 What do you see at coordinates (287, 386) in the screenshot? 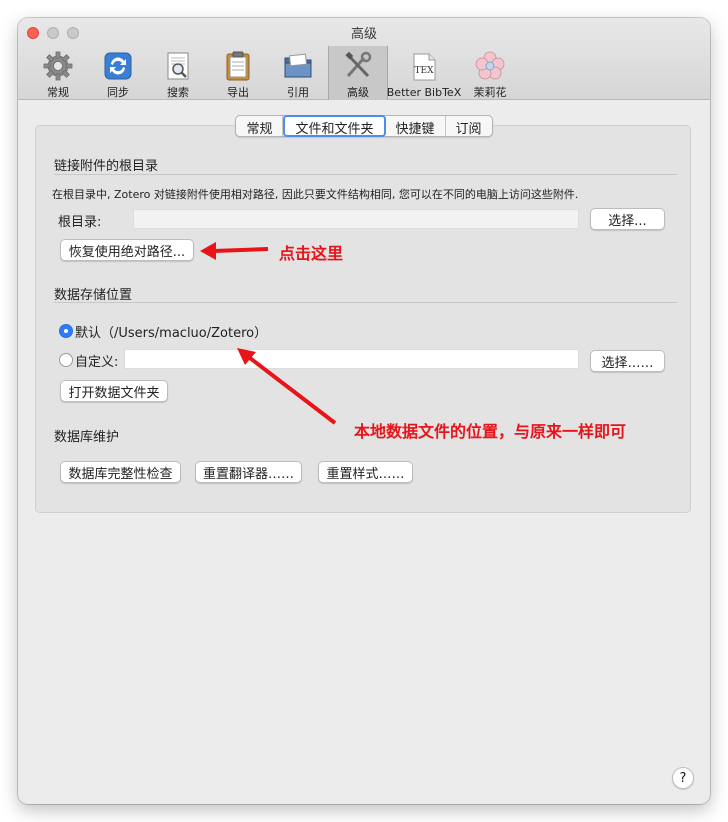
I see `arrow-to-default-location` at bounding box center [287, 386].